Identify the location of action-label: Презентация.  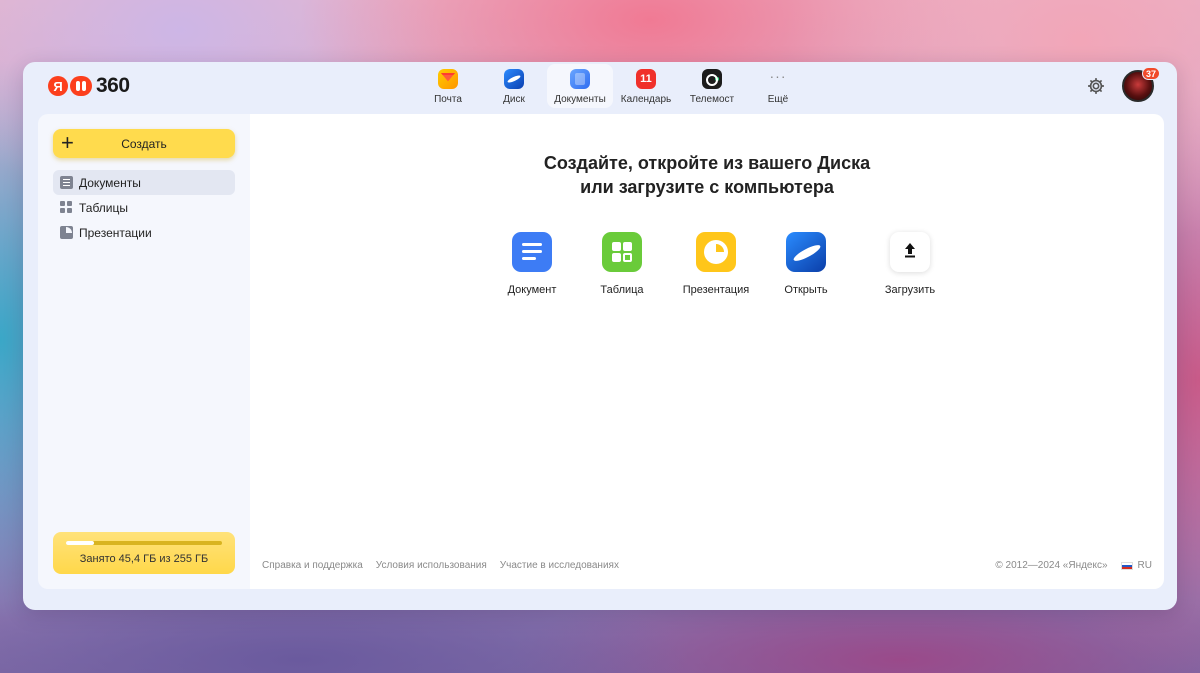
(716, 290).